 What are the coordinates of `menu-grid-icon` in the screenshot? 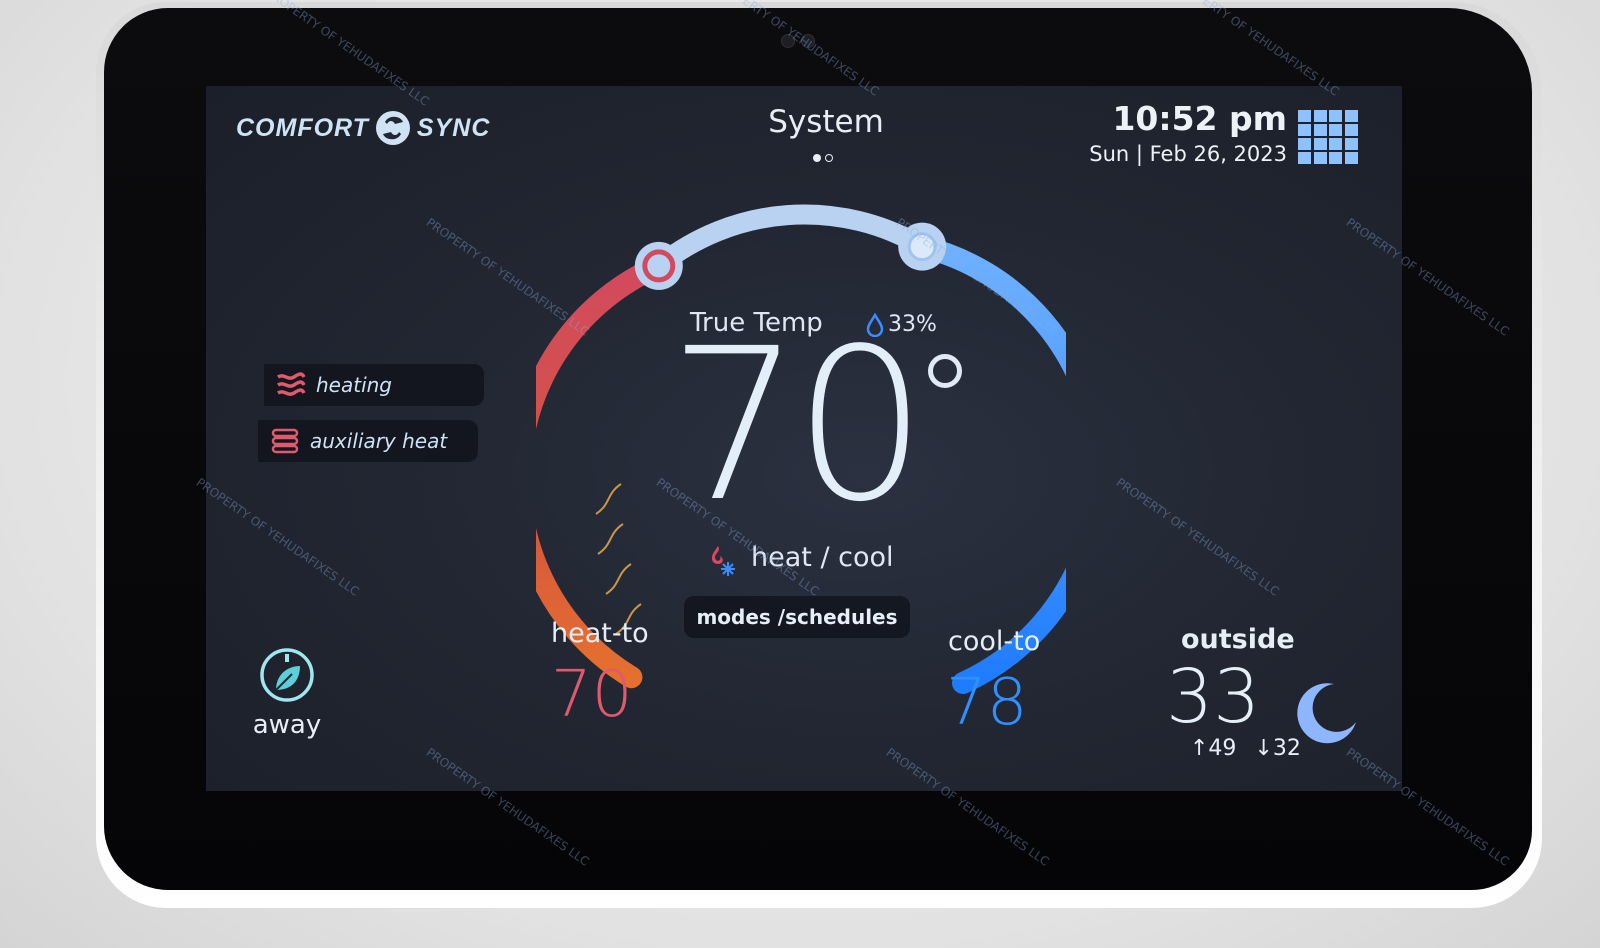 It's located at (1328, 137).